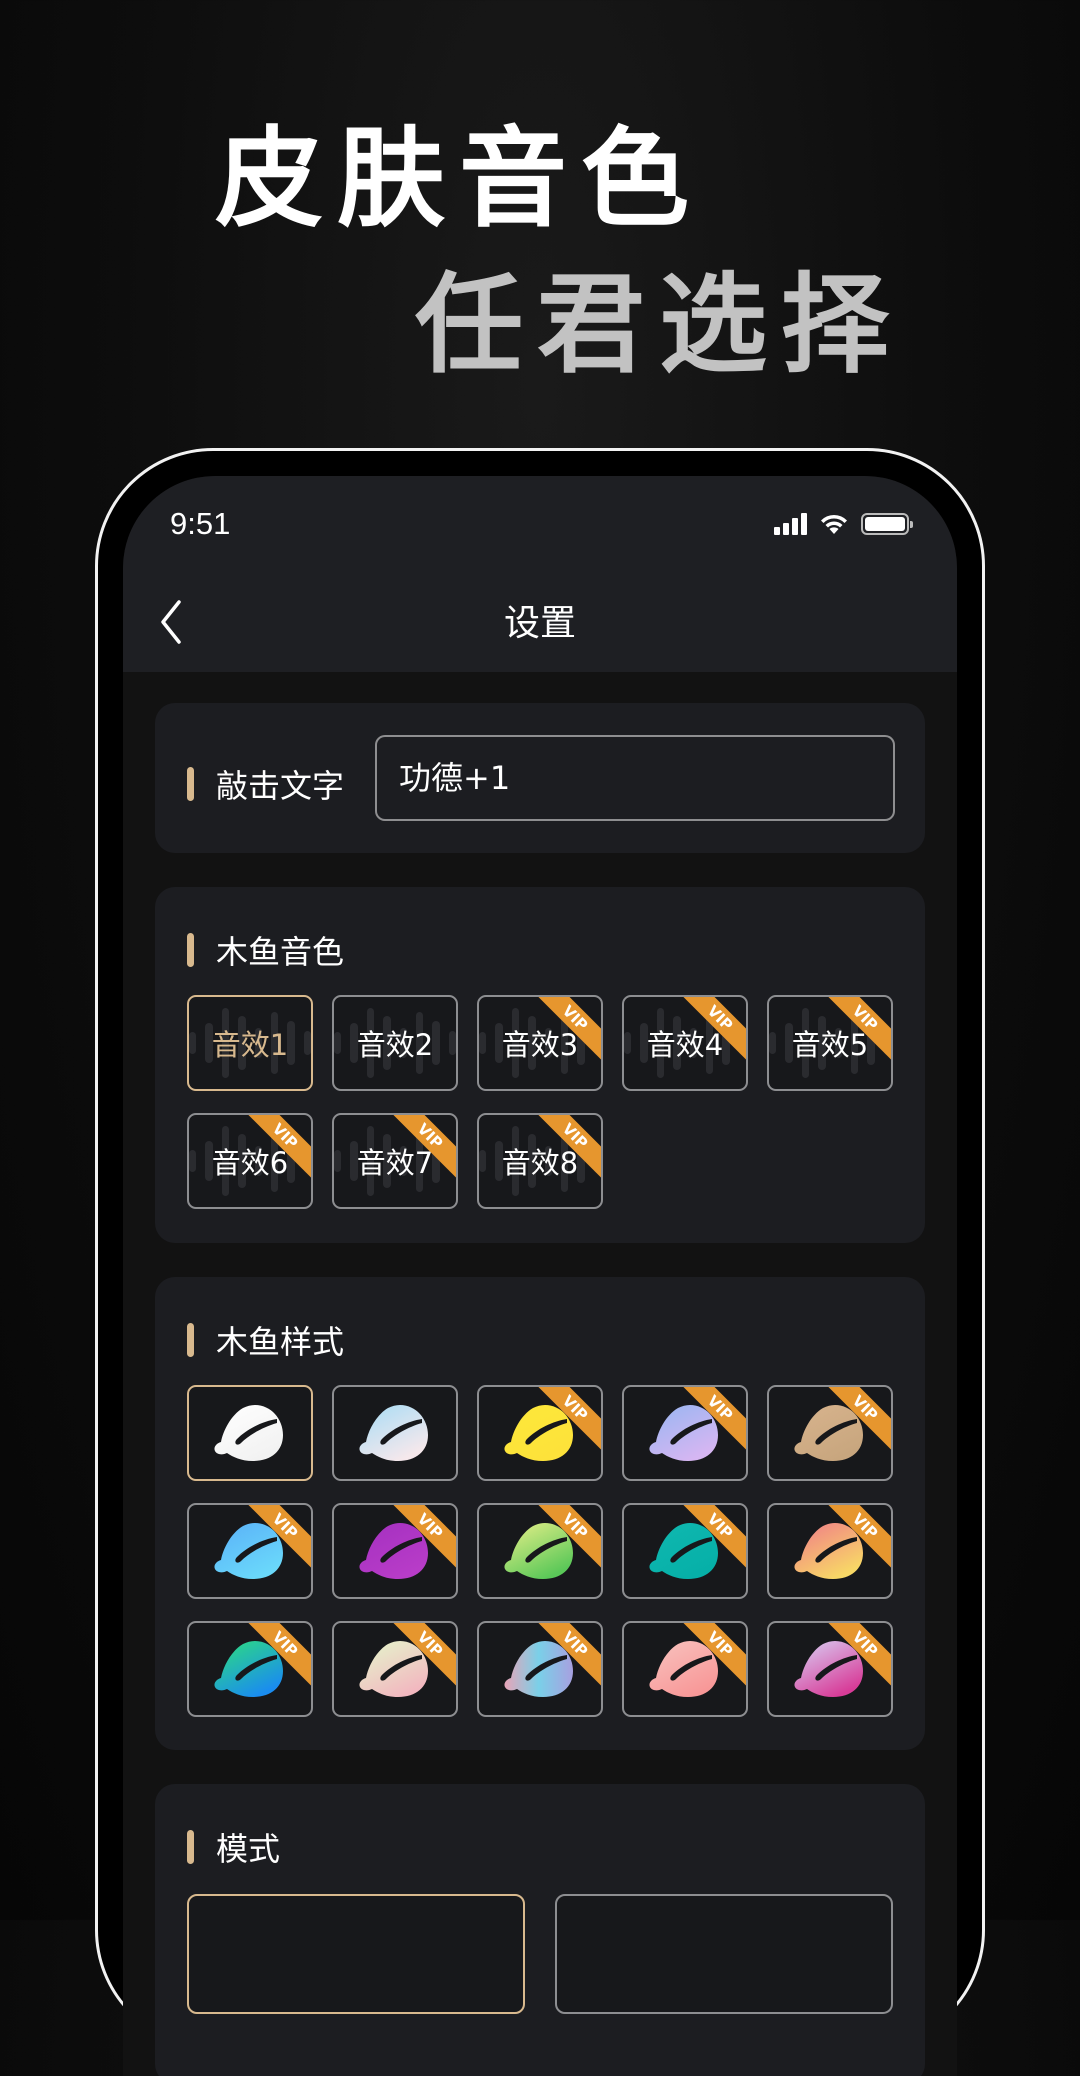 This screenshot has height=2076, width=1080. What do you see at coordinates (540, 574) in the screenshot?
I see `top-bar: 9:51 设置` at bounding box center [540, 574].